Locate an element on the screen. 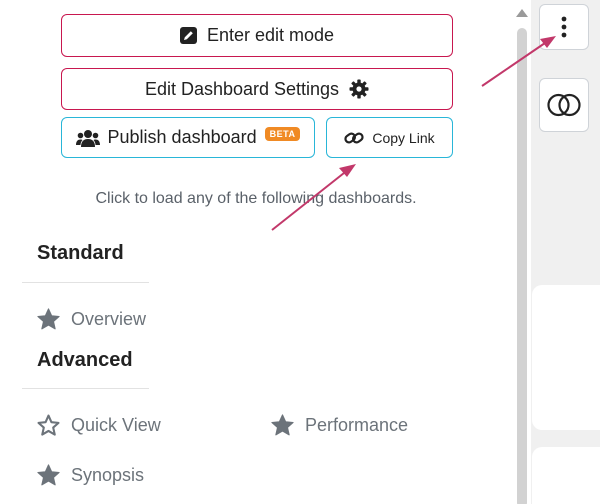  star-outline-icon is located at coordinates (48, 425).